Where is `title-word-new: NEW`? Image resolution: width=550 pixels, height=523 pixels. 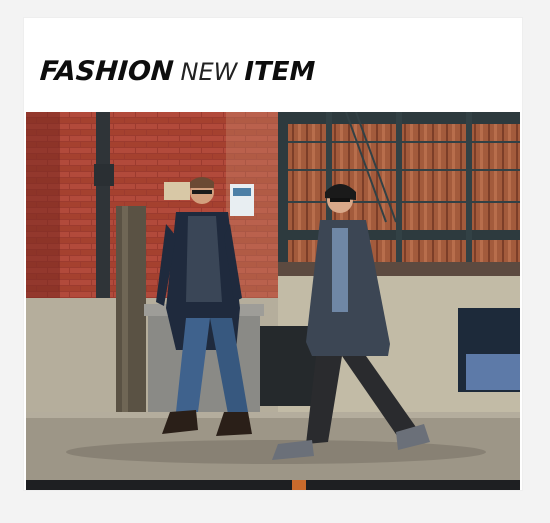 title-word-new: NEW is located at coordinates (209, 72).